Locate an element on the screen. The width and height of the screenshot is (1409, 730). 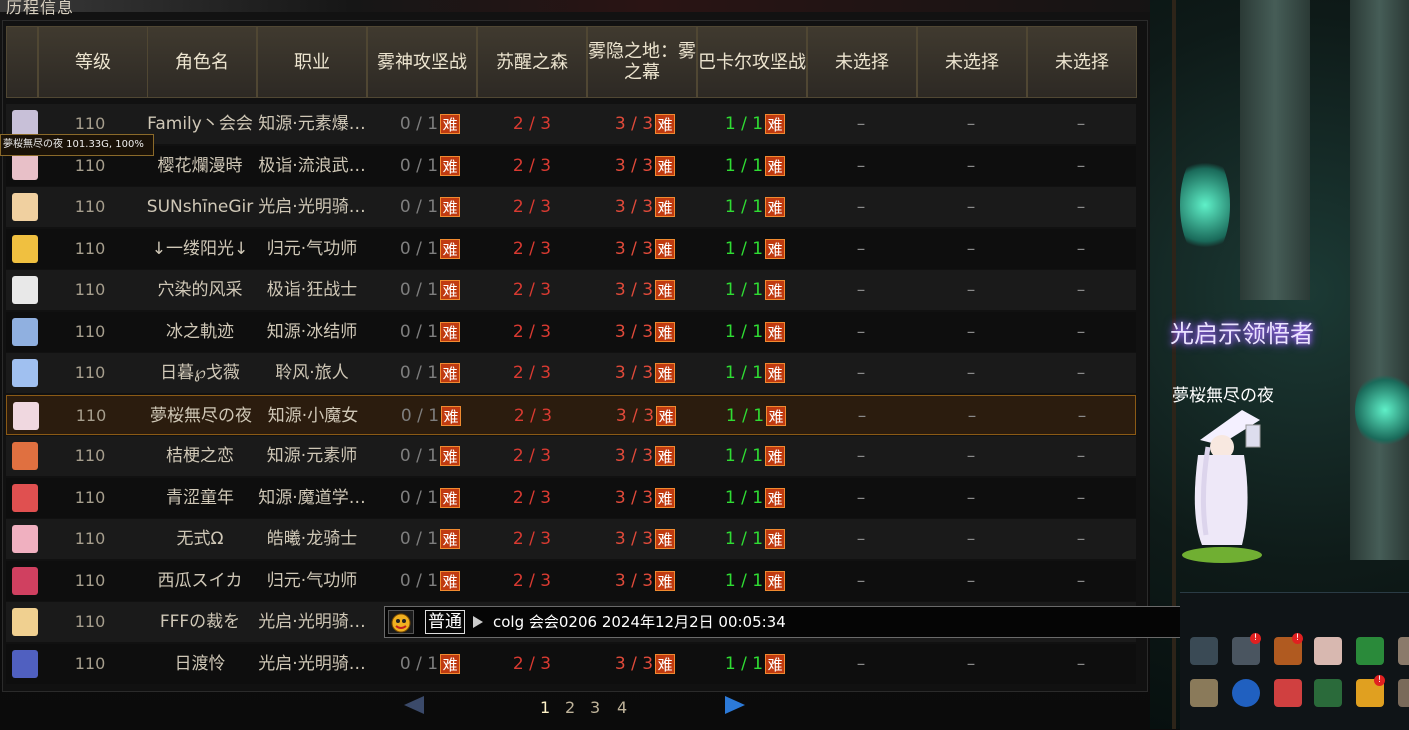
table-row: 110 西瓜スイカ 归元·气功师 0 / 1难2 / 33 / 3难1 / 1 难 – – – is located at coordinates (571, 580).